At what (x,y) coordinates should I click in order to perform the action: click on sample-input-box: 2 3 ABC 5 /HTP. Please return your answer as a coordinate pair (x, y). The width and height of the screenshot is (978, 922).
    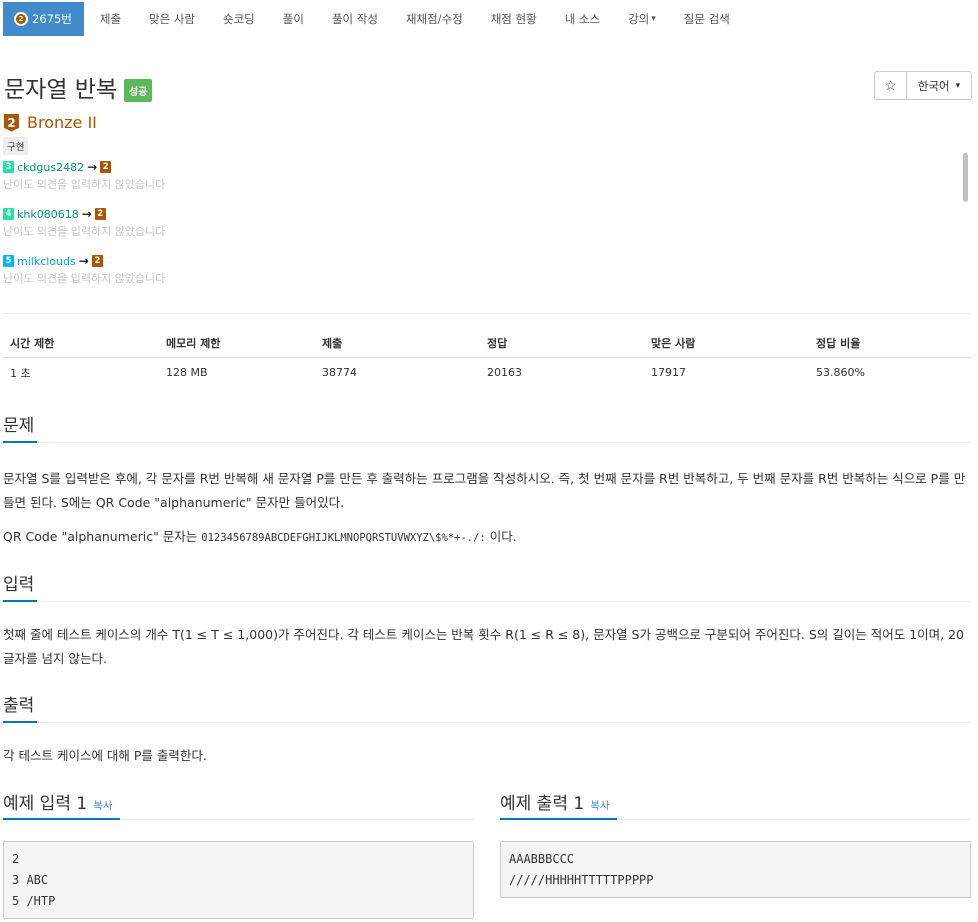
    Looking at the image, I should click on (238, 880).